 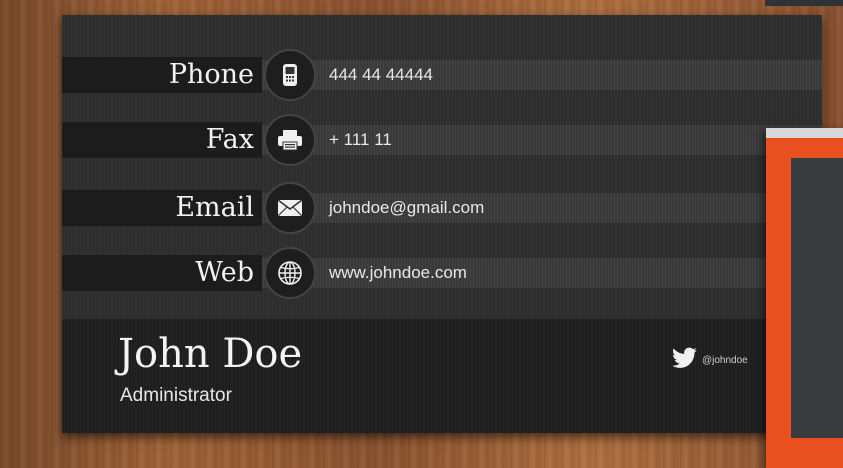 What do you see at coordinates (224, 272) in the screenshot?
I see `web-label: Web` at bounding box center [224, 272].